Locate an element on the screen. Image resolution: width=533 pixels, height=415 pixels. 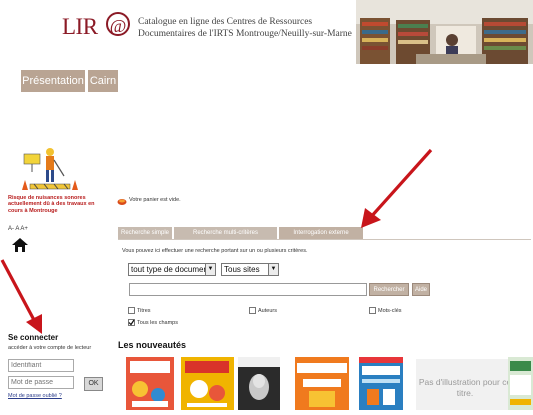
password-input is located at coordinates (41, 382).